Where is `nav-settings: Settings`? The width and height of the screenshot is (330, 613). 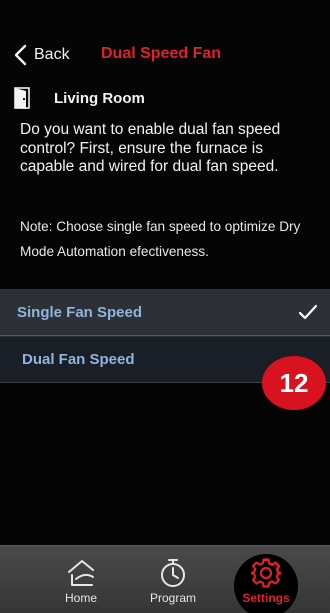 nav-settings: Settings is located at coordinates (266, 579).